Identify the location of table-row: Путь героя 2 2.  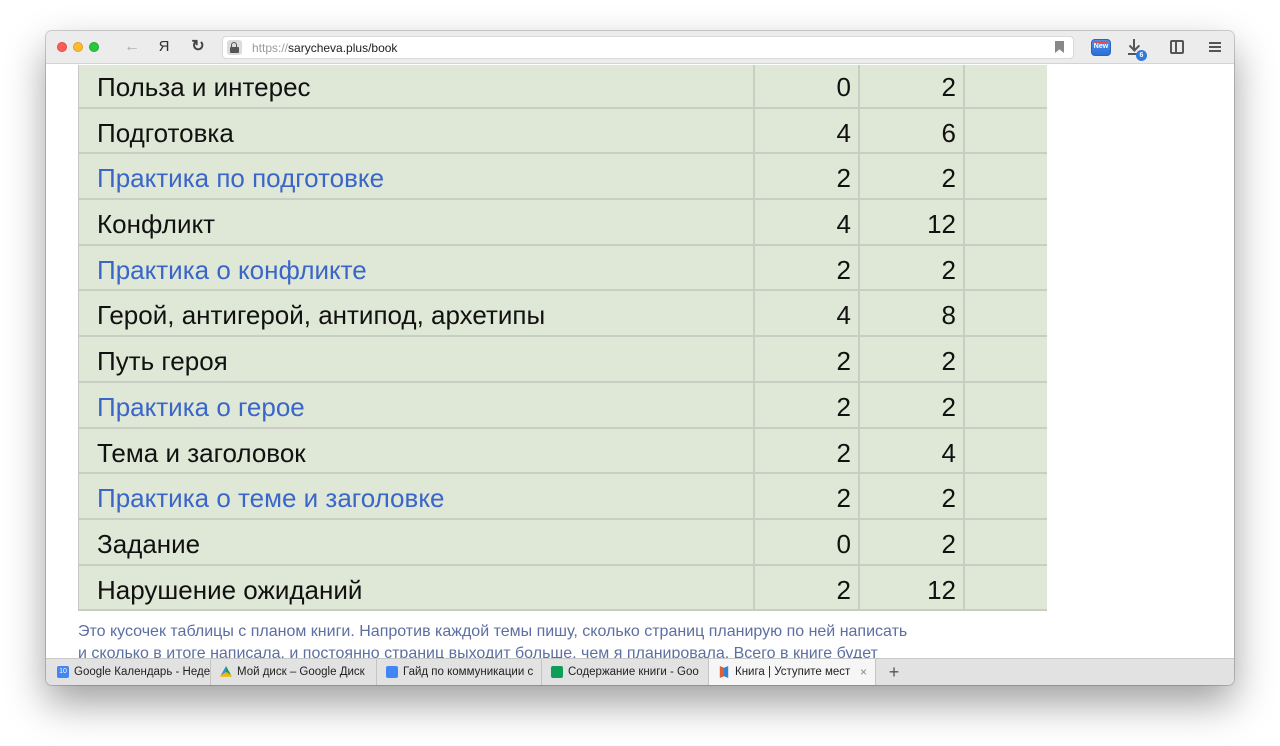
(563, 360).